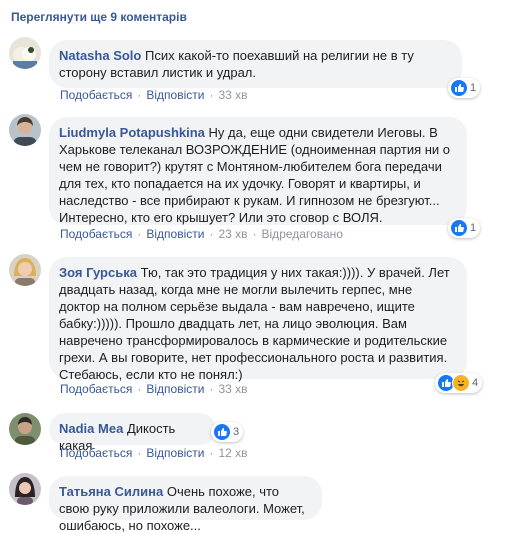 The height and width of the screenshot is (534, 507). What do you see at coordinates (132, 132) in the screenshot?
I see `comment-author: Liudmyla Potapushkina` at bounding box center [132, 132].